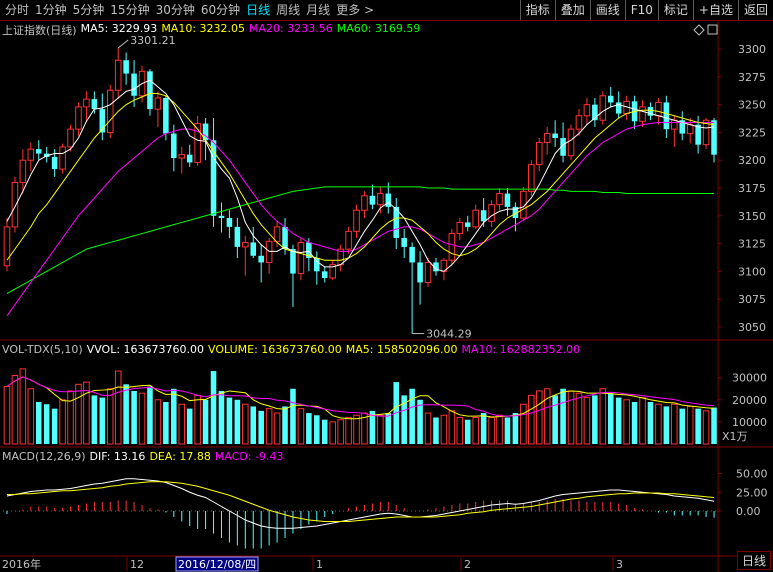 The width and height of the screenshot is (773, 572). What do you see at coordinates (749, 400) in the screenshot?
I see `volume-y-tick-label: 20000` at bounding box center [749, 400].